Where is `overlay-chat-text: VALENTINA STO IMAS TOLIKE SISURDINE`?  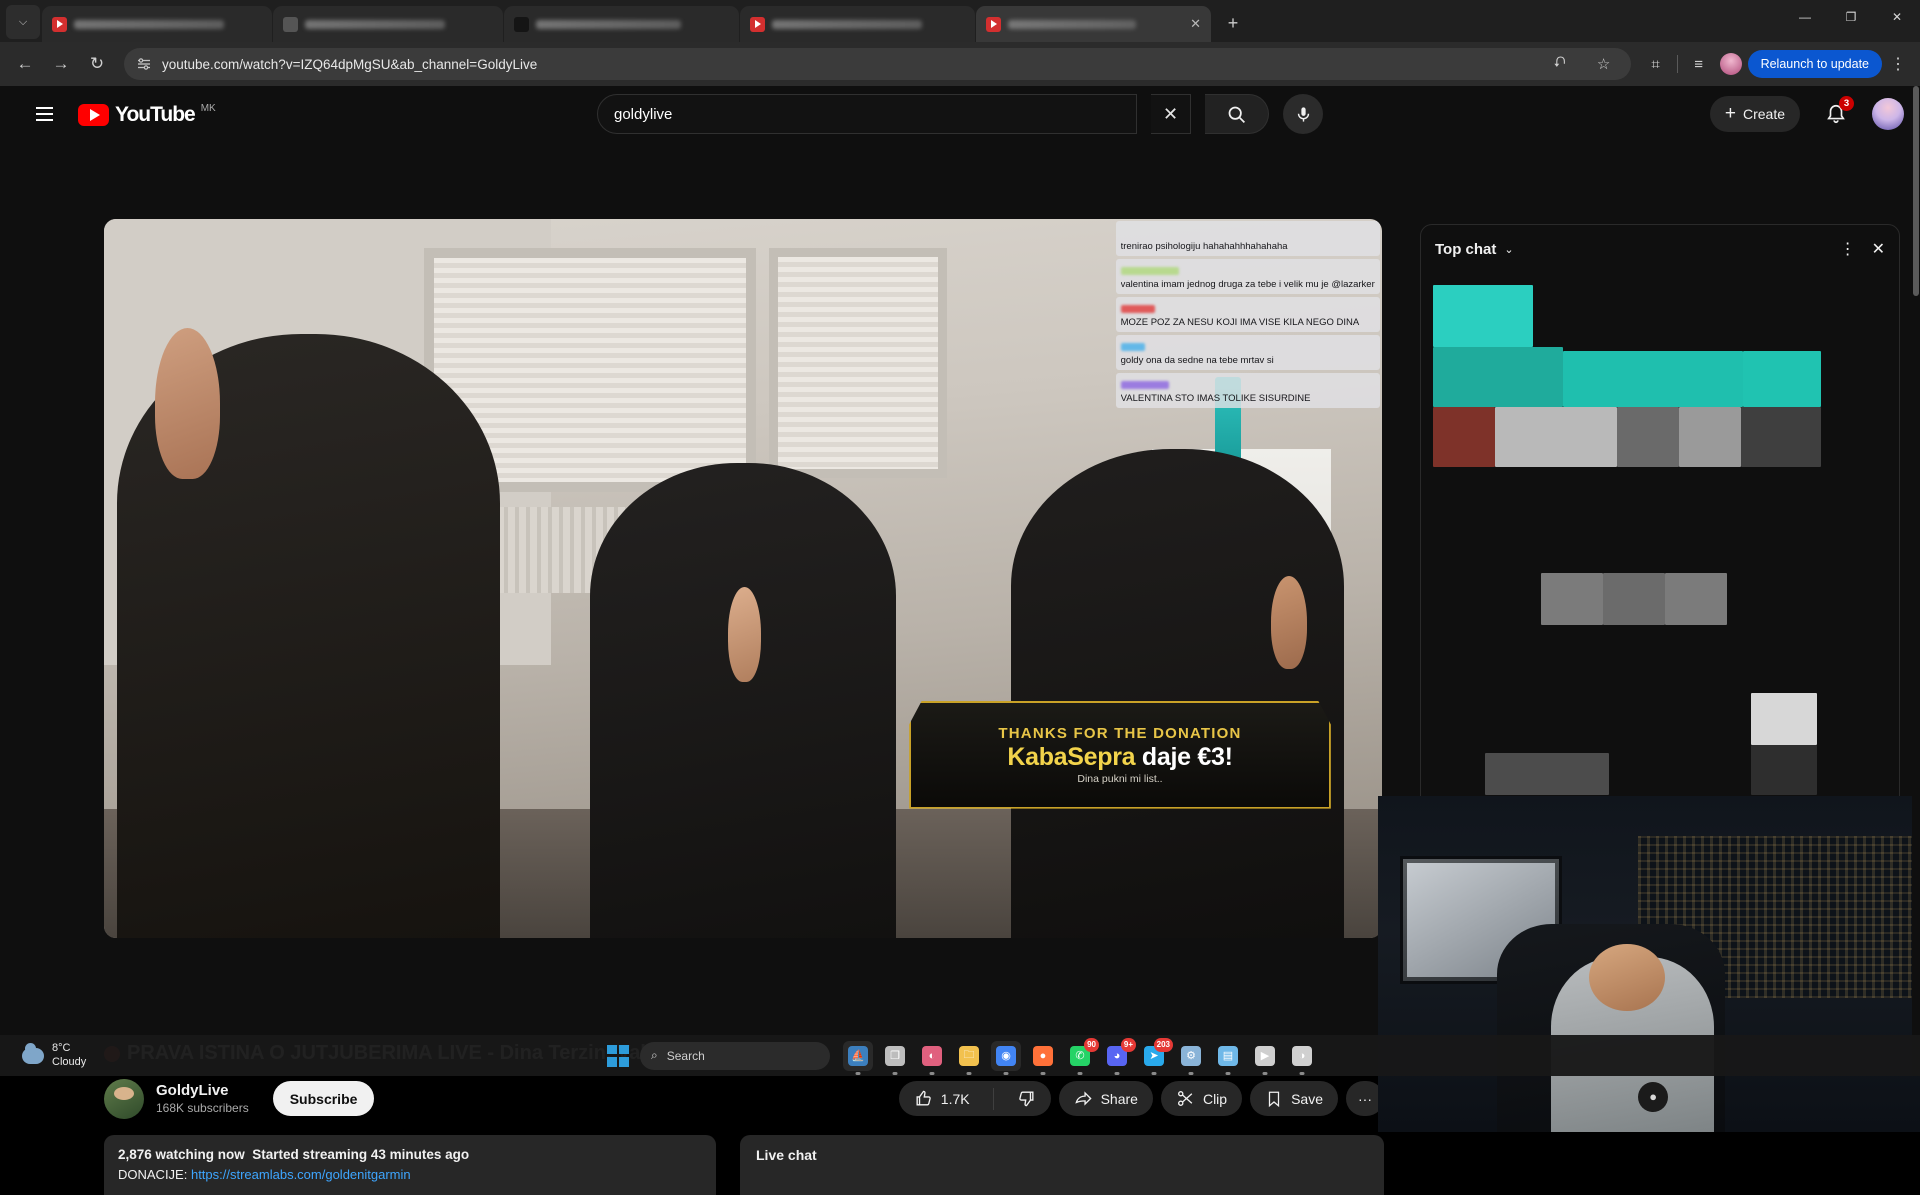
overlay-chat-text: VALENTINA STO IMAS TOLIKE SISURDINE is located at coordinates (1248, 399).